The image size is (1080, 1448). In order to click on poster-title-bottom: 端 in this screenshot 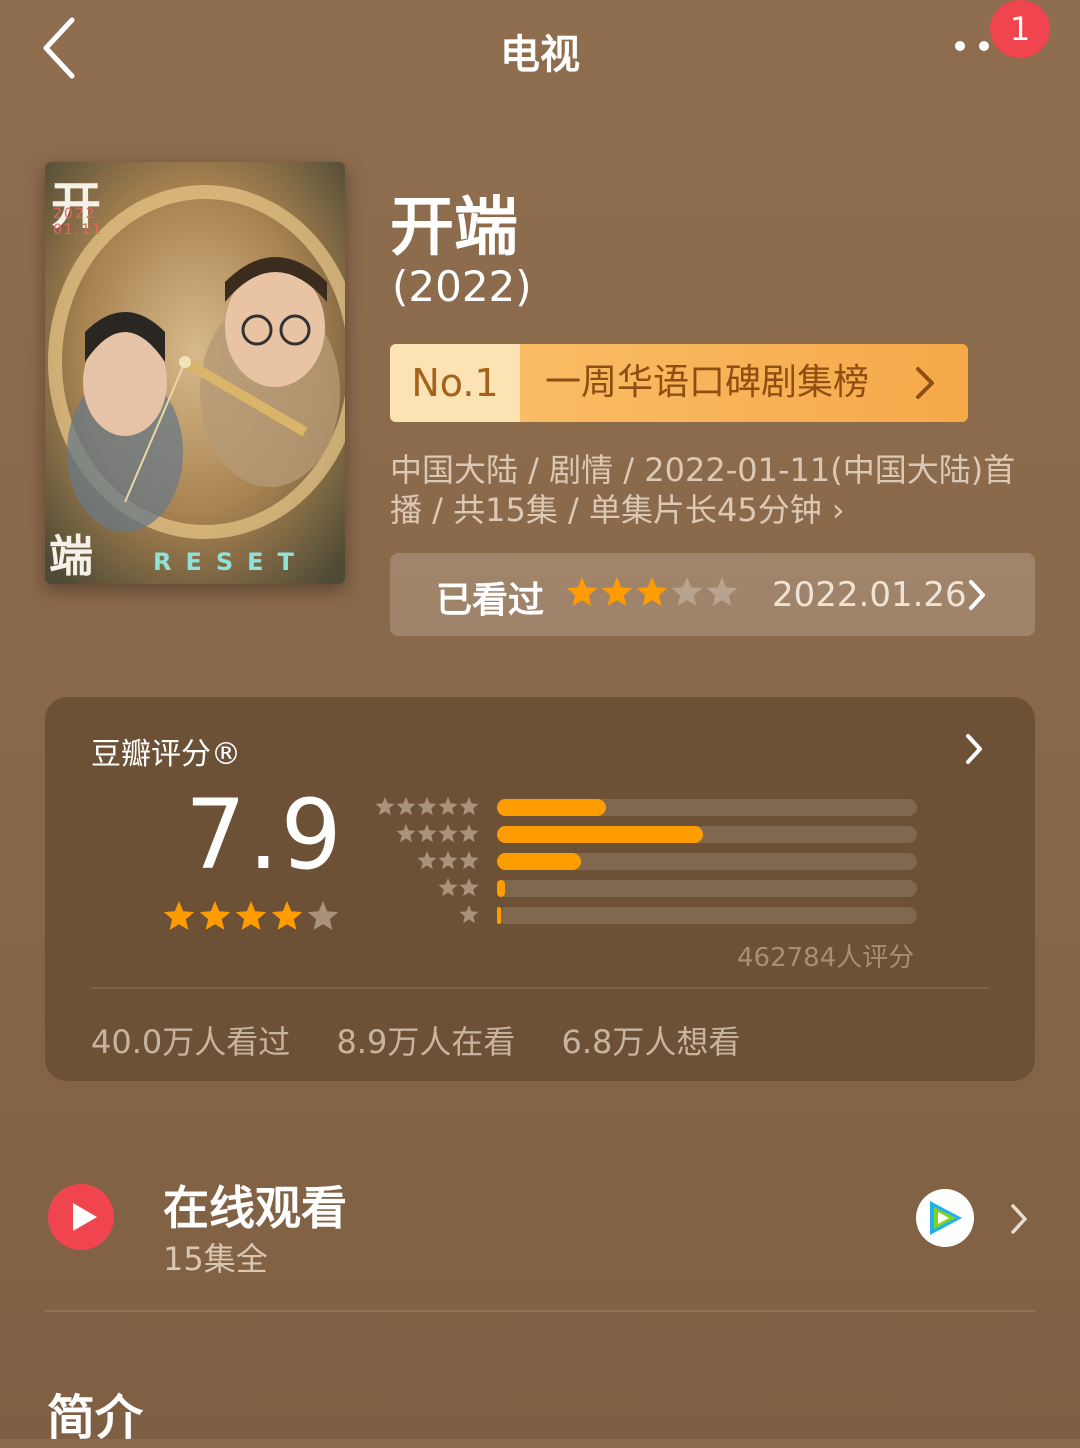, I will do `click(71, 556)`.